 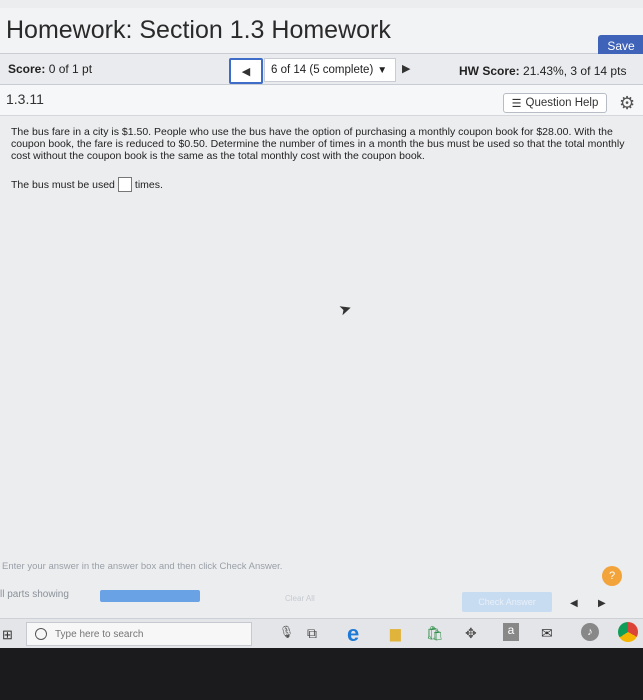 I want to click on question-selector-label: 6 of 14 (5 complete), so click(x=322, y=70).